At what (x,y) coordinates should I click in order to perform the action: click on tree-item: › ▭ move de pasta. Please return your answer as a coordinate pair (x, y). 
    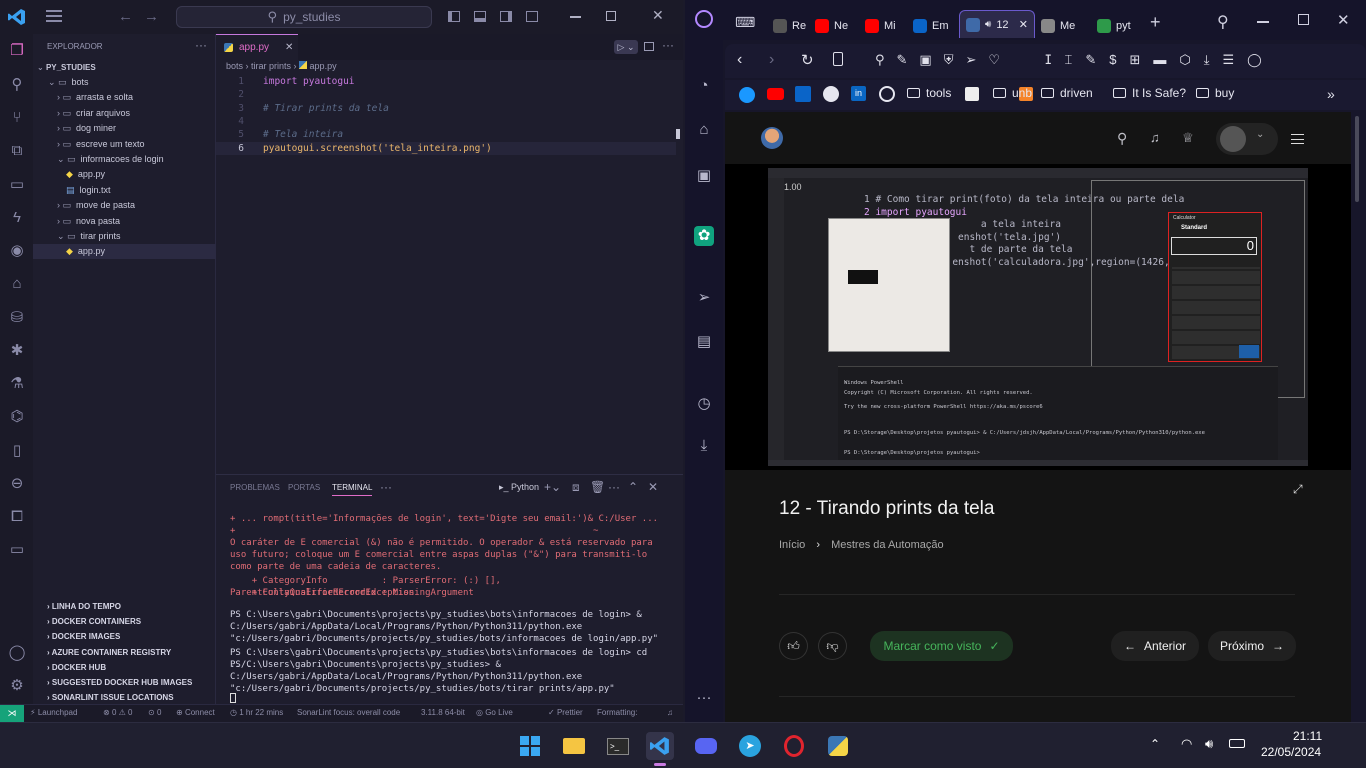
    Looking at the image, I should click on (124, 205).